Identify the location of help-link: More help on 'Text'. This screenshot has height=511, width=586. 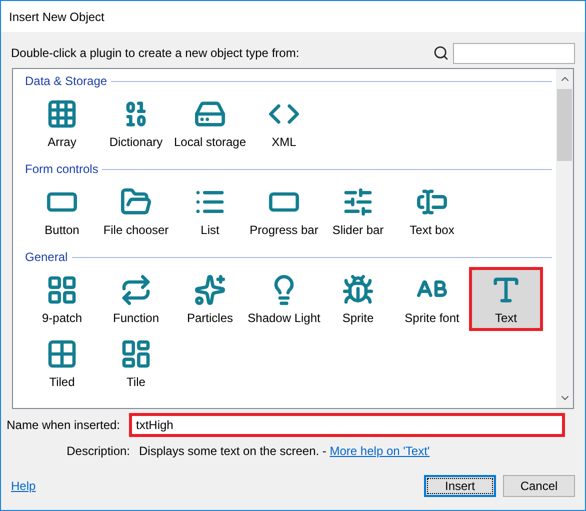
(380, 451).